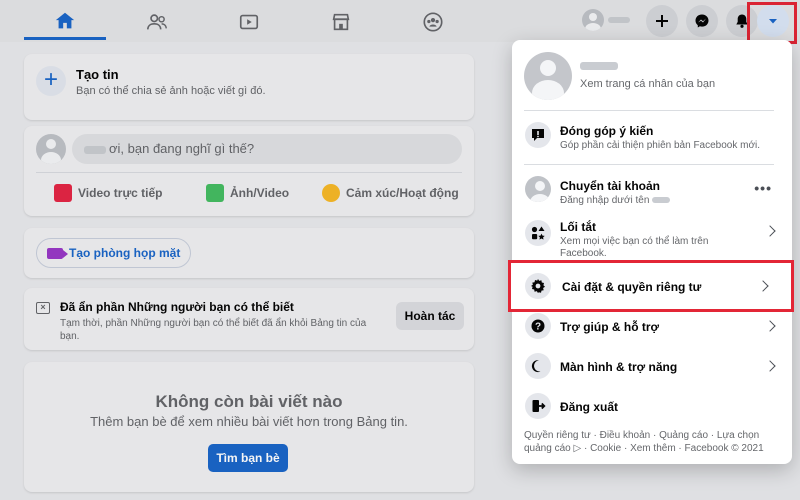  Describe the element at coordinates (538, 286) in the screenshot. I see `gear-icon` at that location.